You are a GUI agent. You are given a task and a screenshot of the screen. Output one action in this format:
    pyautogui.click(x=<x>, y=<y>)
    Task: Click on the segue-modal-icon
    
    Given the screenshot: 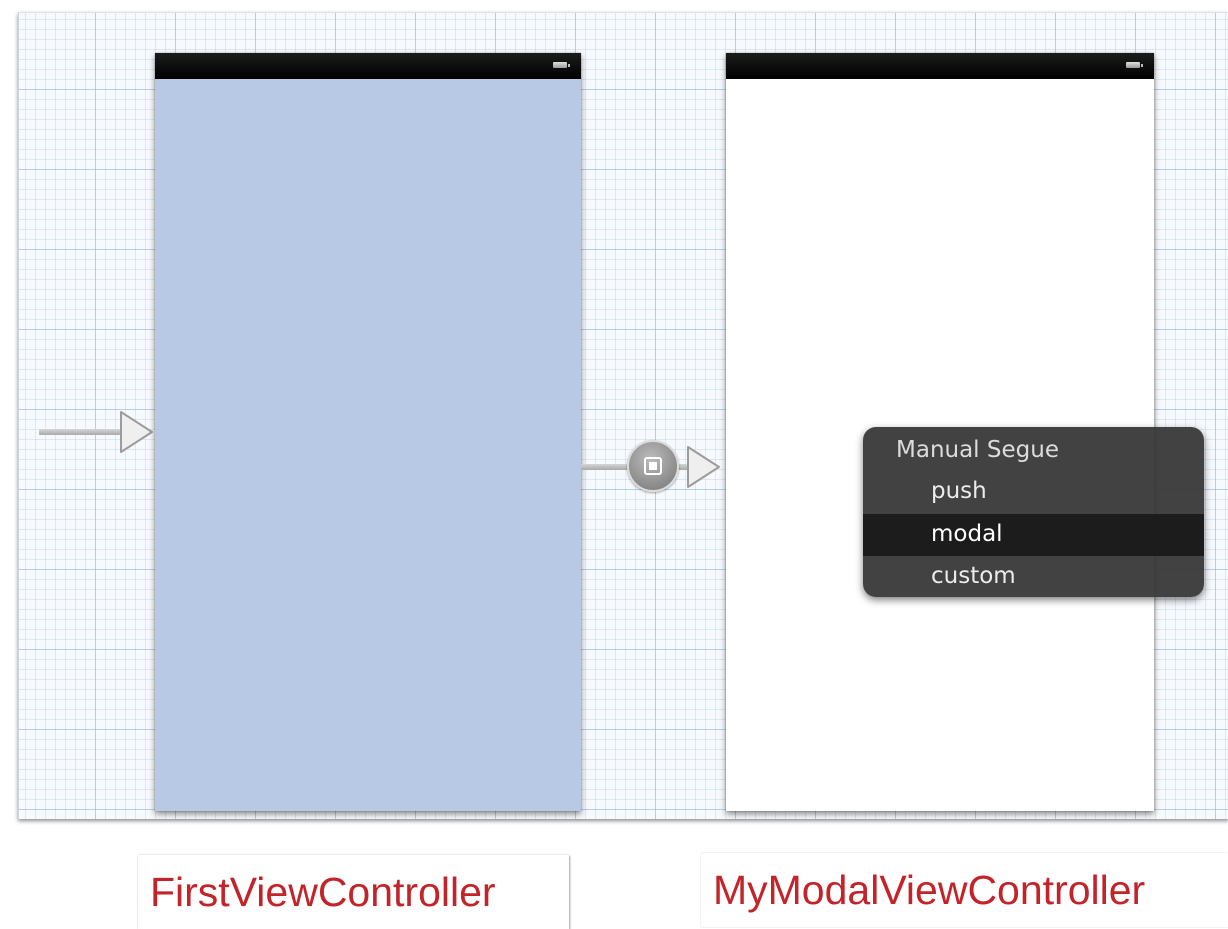 What is the action you would take?
    pyautogui.click(x=653, y=466)
    